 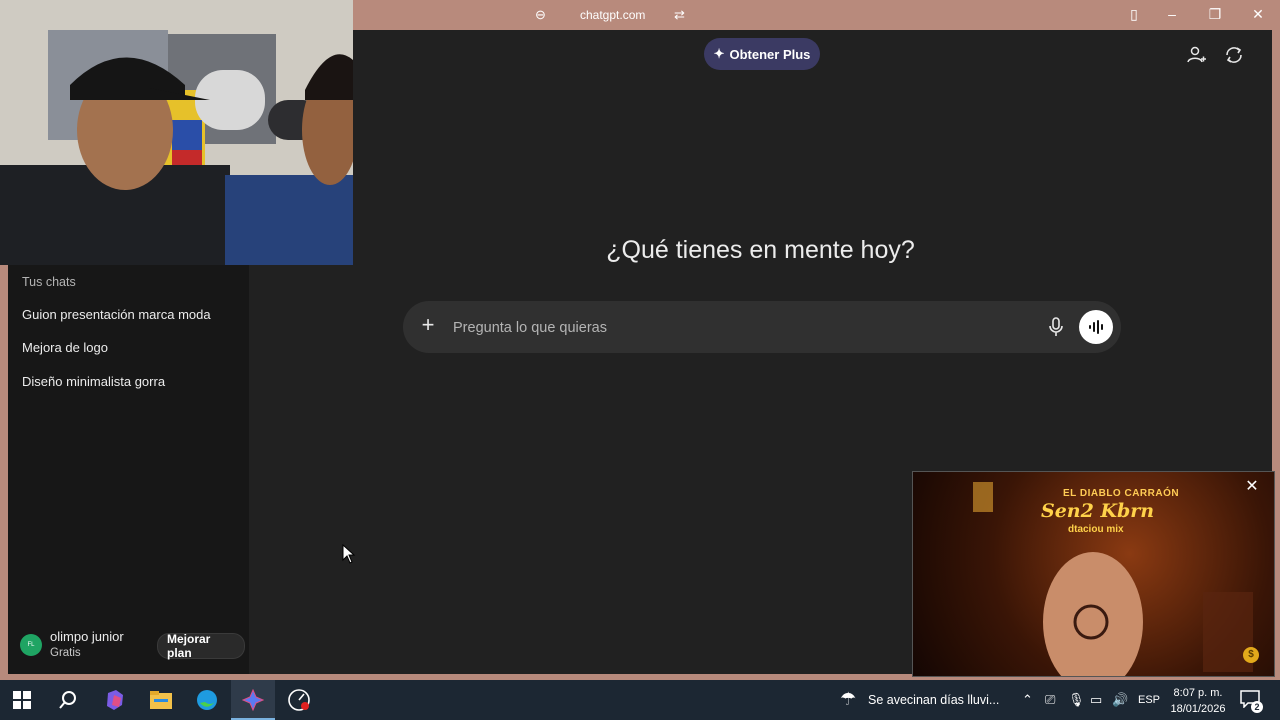 I want to click on user-profile: FL olimpo junior Gratis Mejorar plan, so click(x=132, y=646).